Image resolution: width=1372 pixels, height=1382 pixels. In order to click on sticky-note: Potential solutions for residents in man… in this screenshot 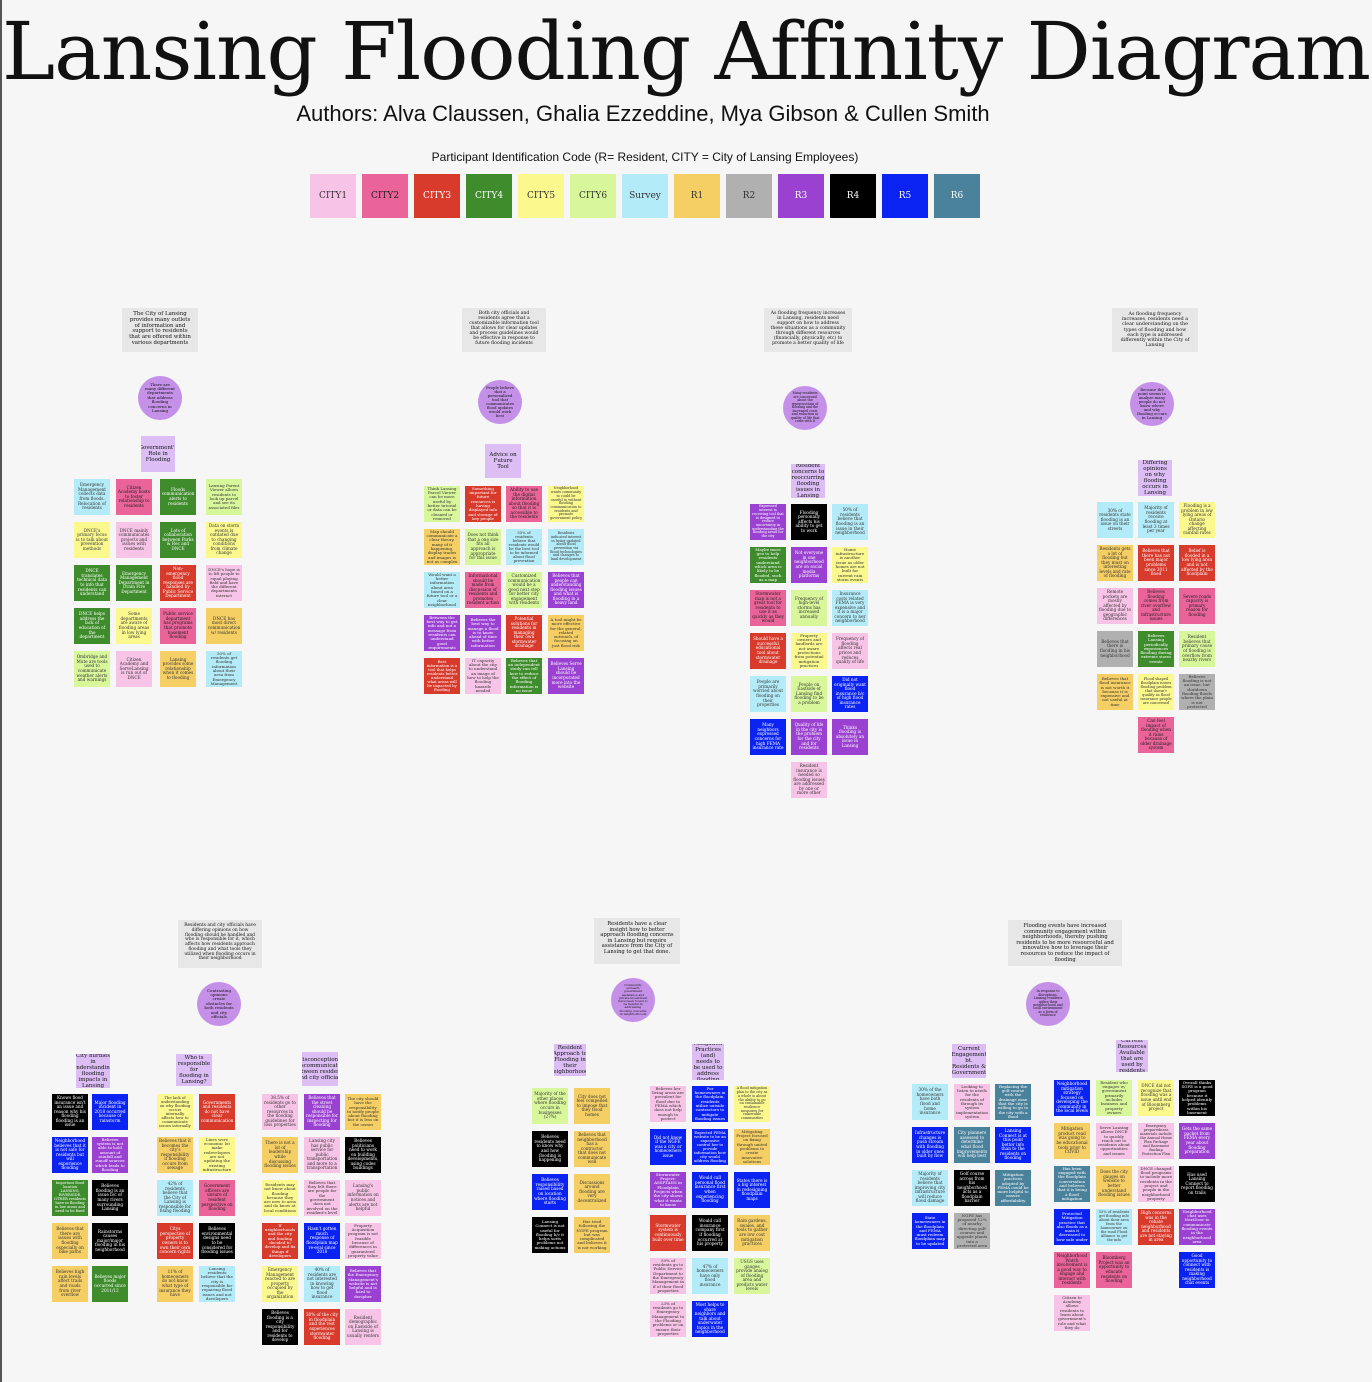, I will do `click(524, 633)`.